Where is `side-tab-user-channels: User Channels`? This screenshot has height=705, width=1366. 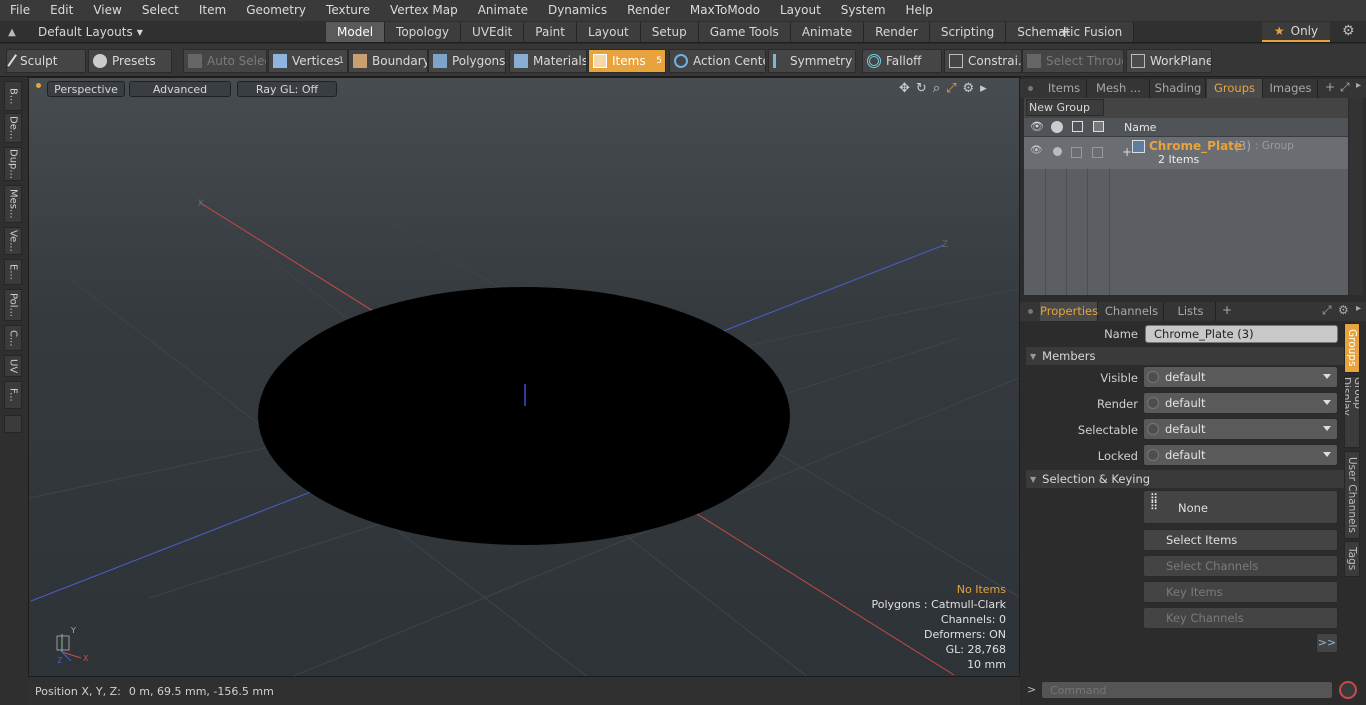
side-tab-user-channels: User Channels is located at coordinates (1352, 495).